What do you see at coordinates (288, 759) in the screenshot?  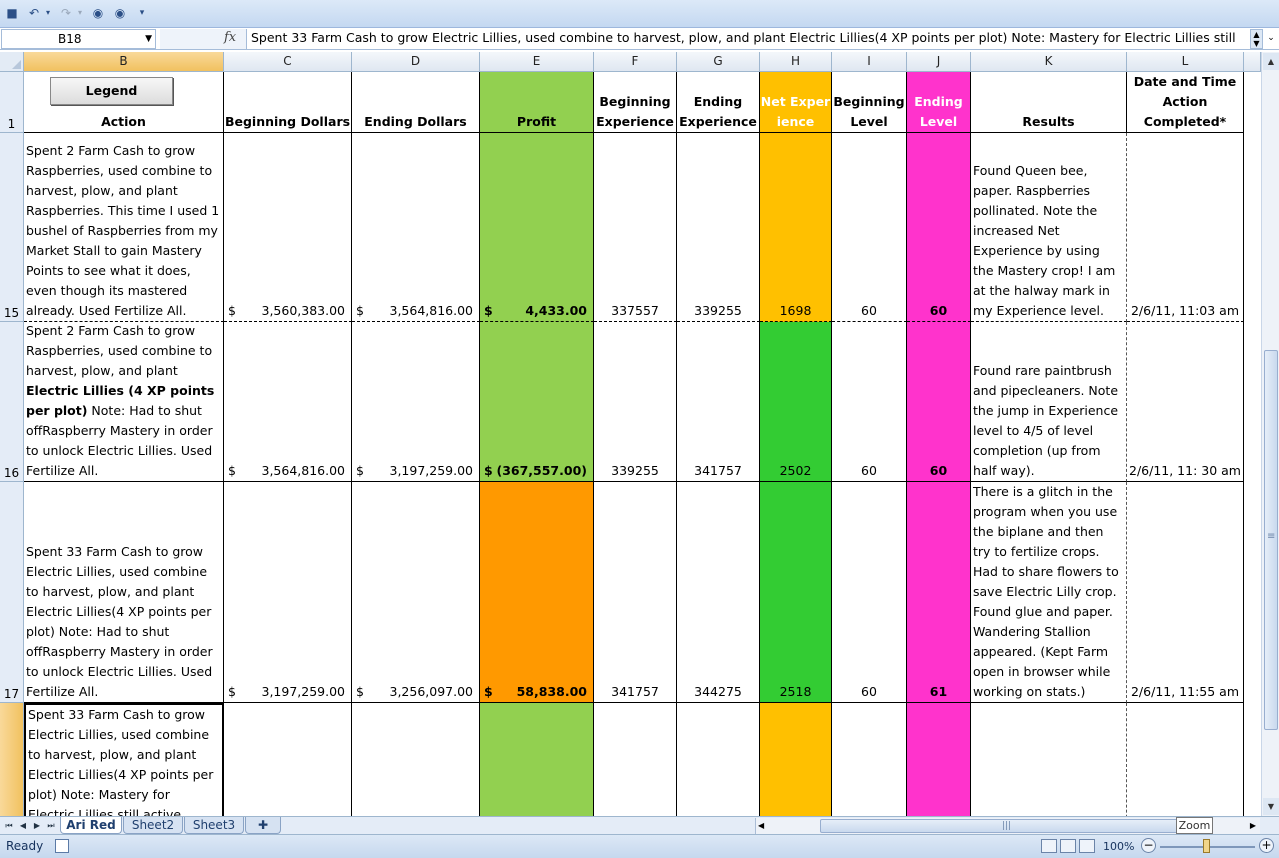 I see `cell-beginning-dollars` at bounding box center [288, 759].